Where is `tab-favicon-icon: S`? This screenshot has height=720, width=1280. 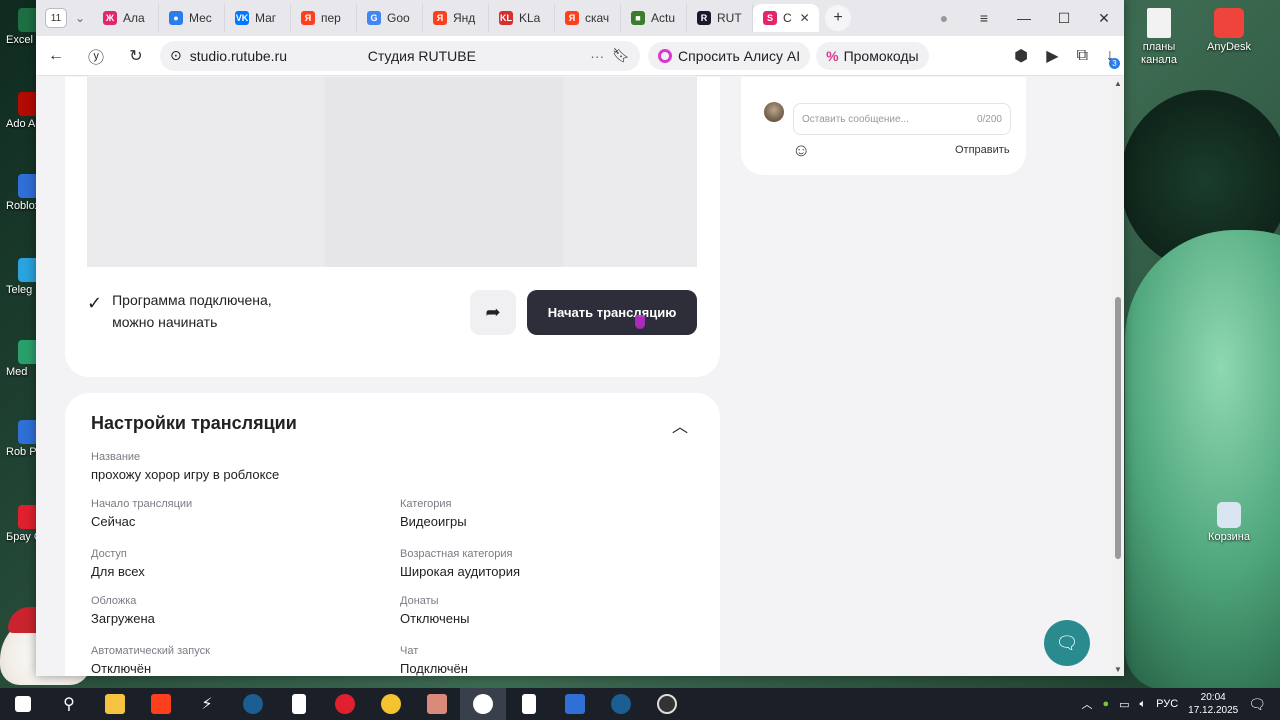 tab-favicon-icon: S is located at coordinates (770, 18).